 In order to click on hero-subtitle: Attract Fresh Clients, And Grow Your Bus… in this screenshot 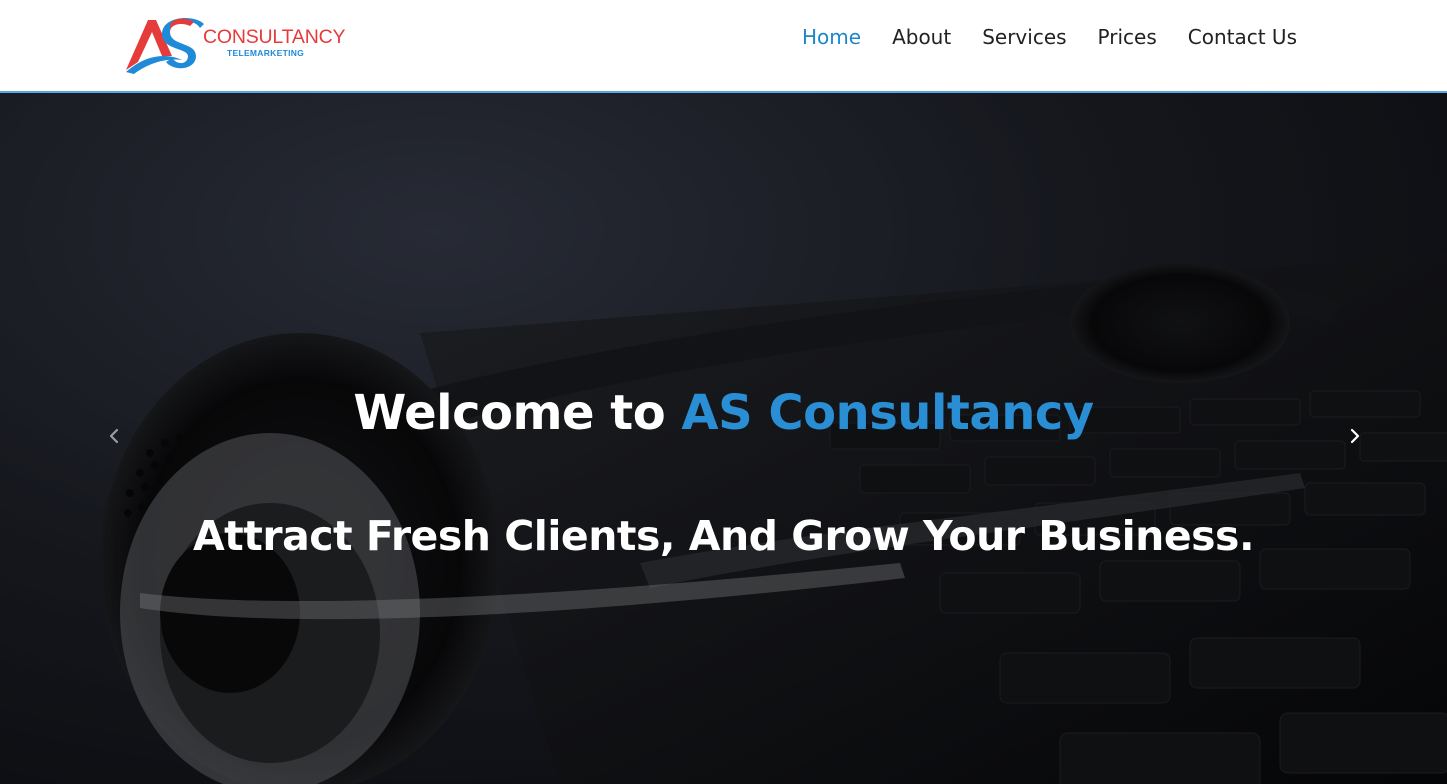, I will do `click(723, 536)`.